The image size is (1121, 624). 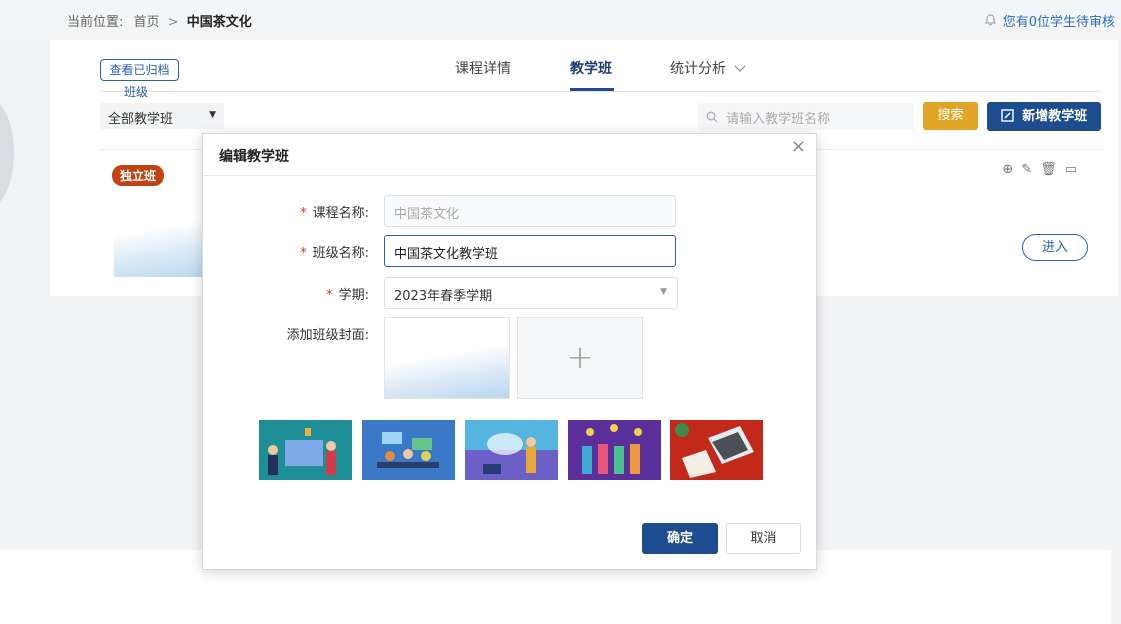 I want to click on term-label: * 学期:, so click(x=316, y=293).